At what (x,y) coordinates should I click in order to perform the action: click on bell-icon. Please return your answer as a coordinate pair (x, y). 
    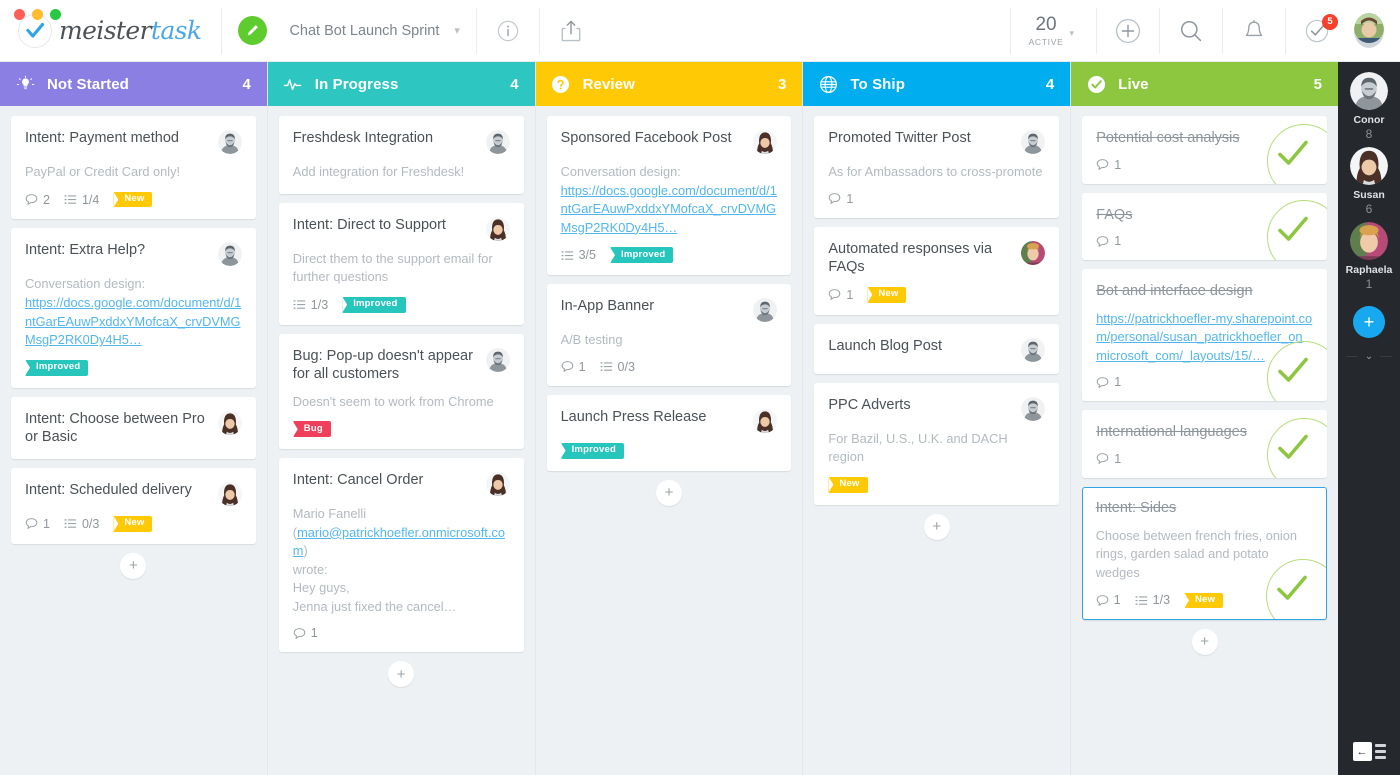
    Looking at the image, I should click on (1254, 31).